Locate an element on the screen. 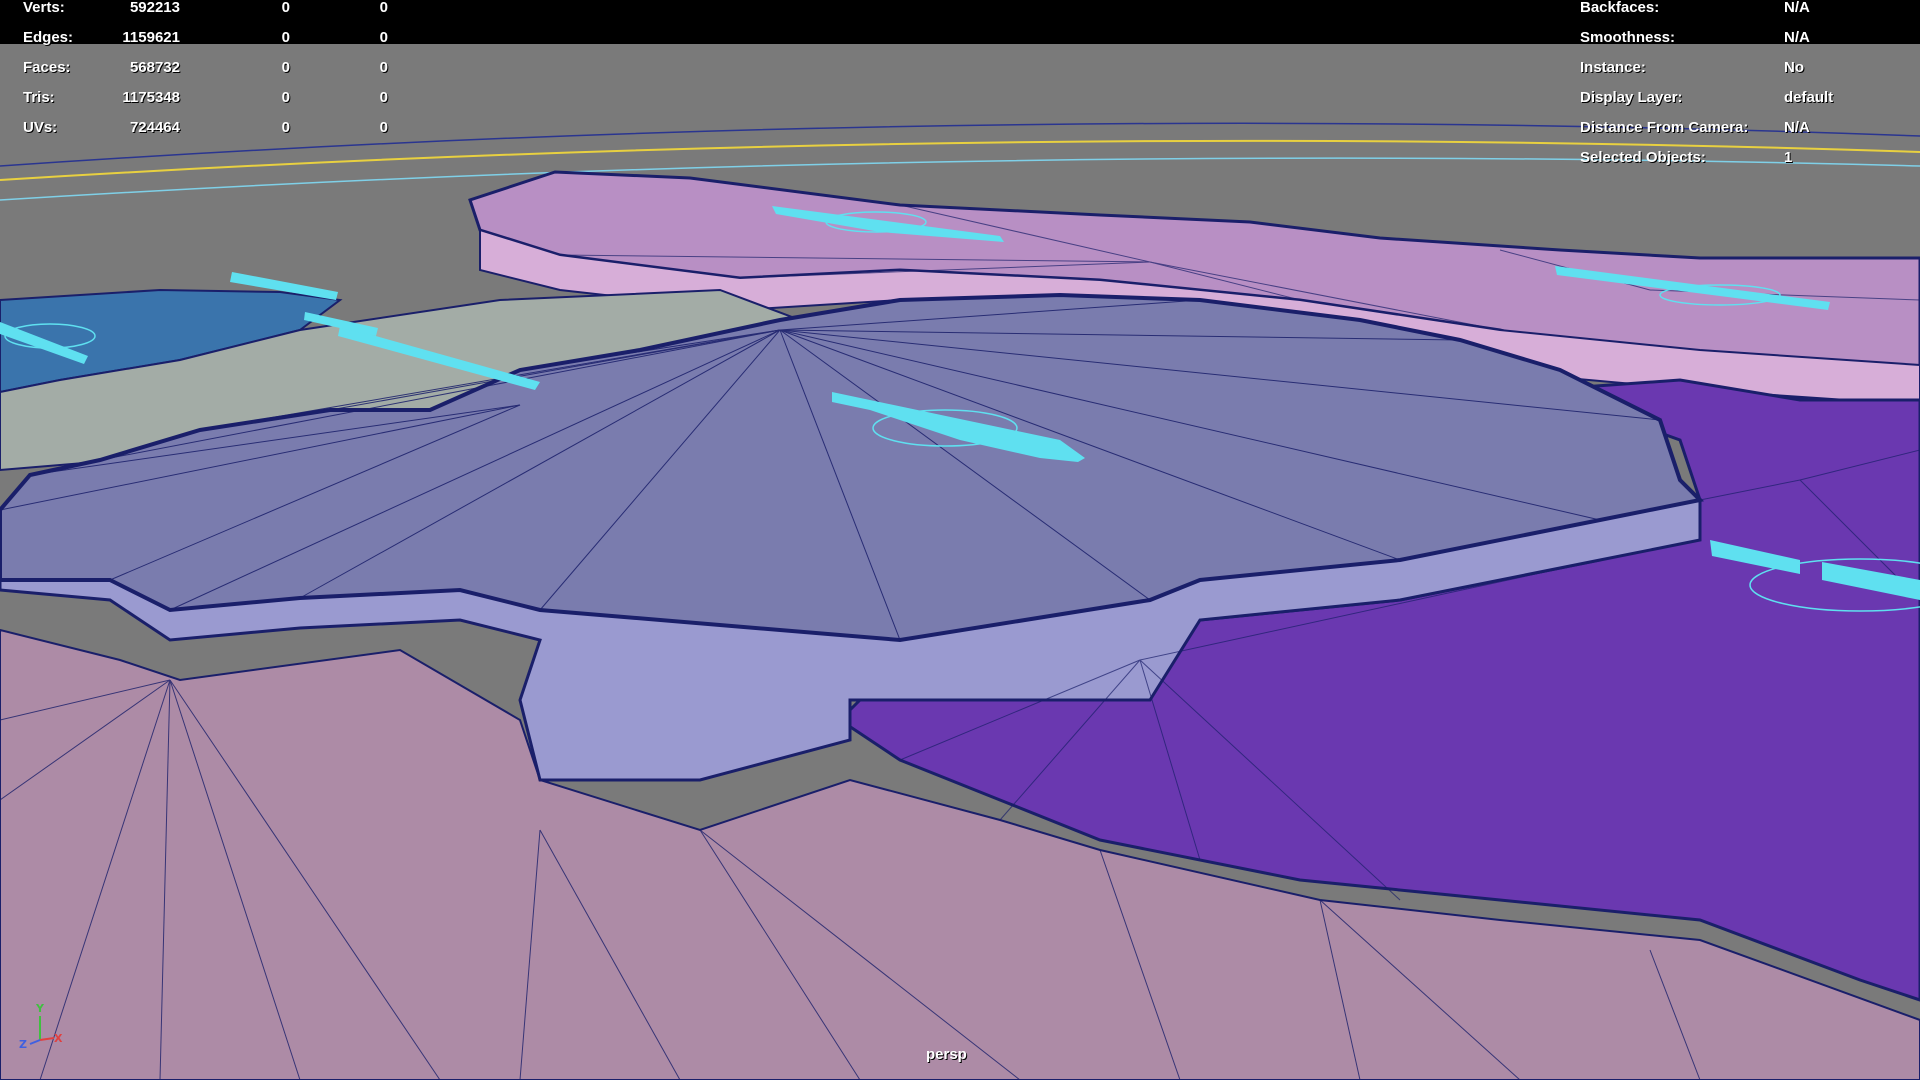 Image resolution: width=1920 pixels, height=1080 pixels. hud-value-verts-other: 0 is located at coordinates (383, 8).